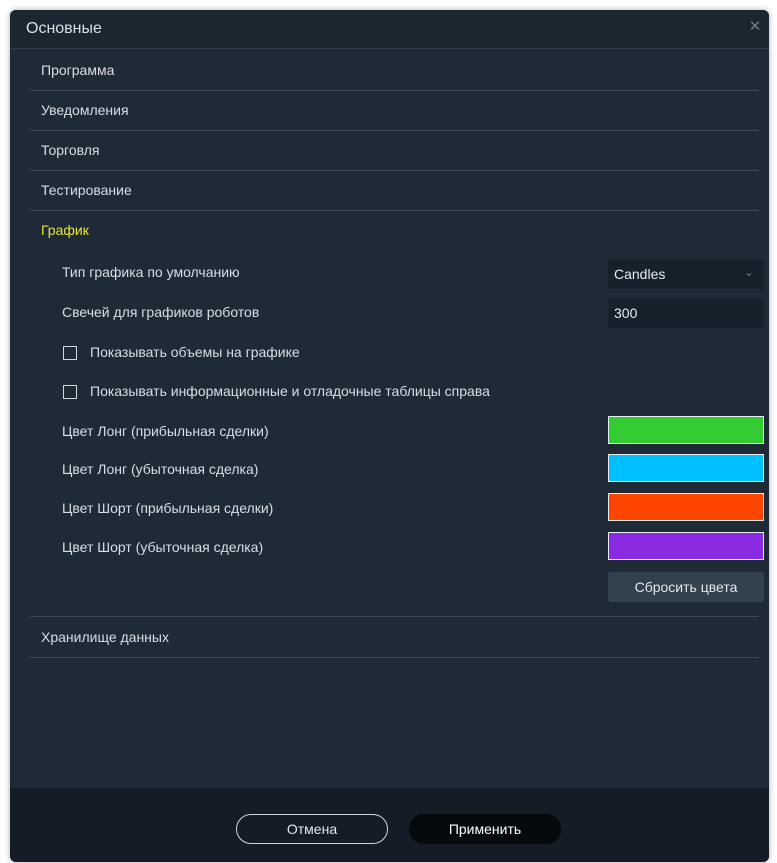 Image resolution: width=777 pixels, height=863 pixels. Describe the element at coordinates (163, 547) in the screenshot. I see `color-short-loss-label: Цвет Шорт (убыточная сделка)` at that location.